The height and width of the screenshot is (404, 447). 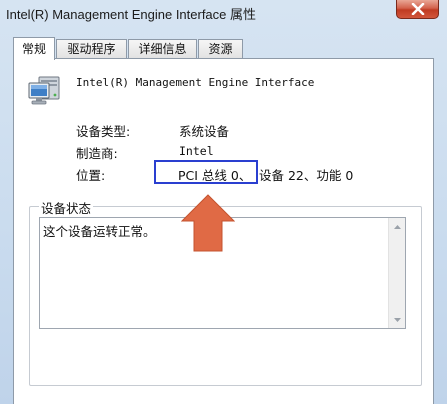 I want to click on tab-details: 详细信息, so click(x=162, y=48).